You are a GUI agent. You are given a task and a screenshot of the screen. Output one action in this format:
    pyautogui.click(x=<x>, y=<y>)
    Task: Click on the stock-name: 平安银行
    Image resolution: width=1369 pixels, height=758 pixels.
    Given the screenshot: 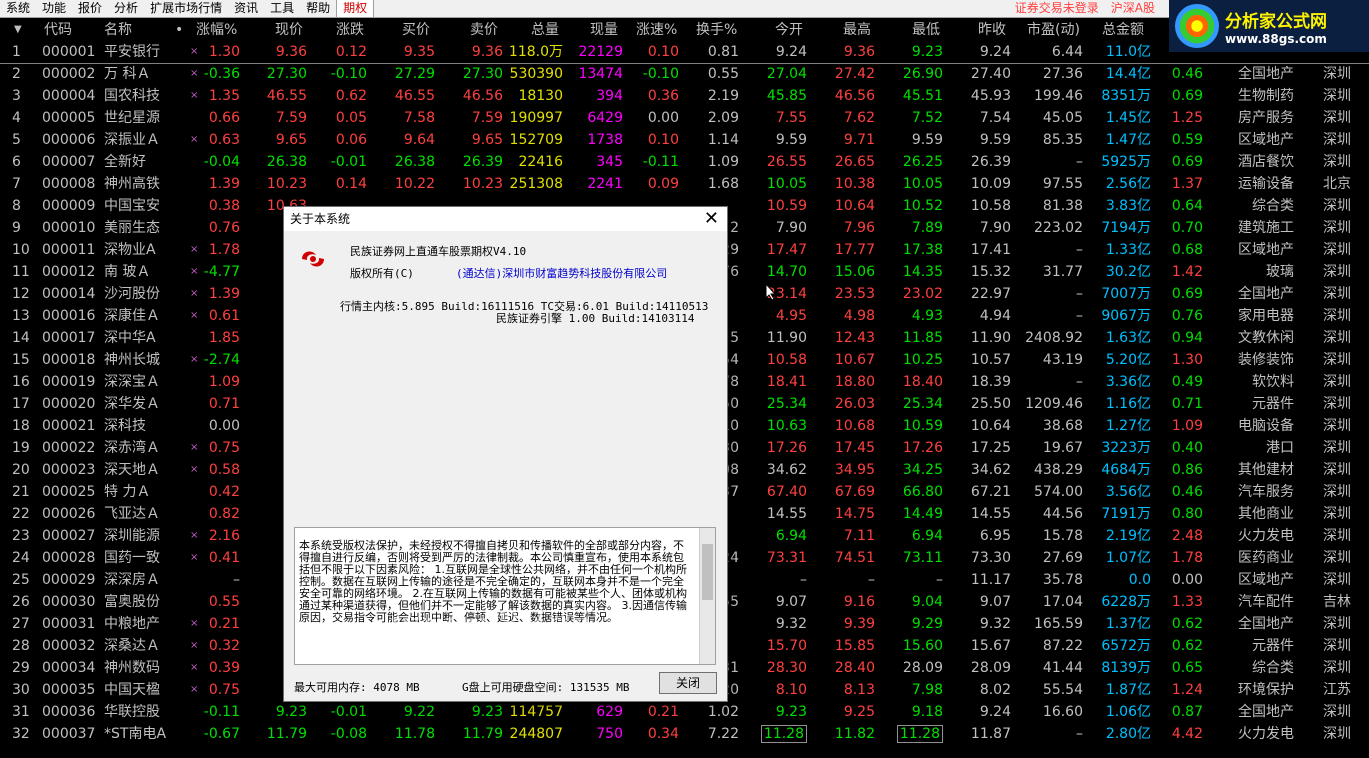 What is the action you would take?
    pyautogui.click(x=132, y=52)
    